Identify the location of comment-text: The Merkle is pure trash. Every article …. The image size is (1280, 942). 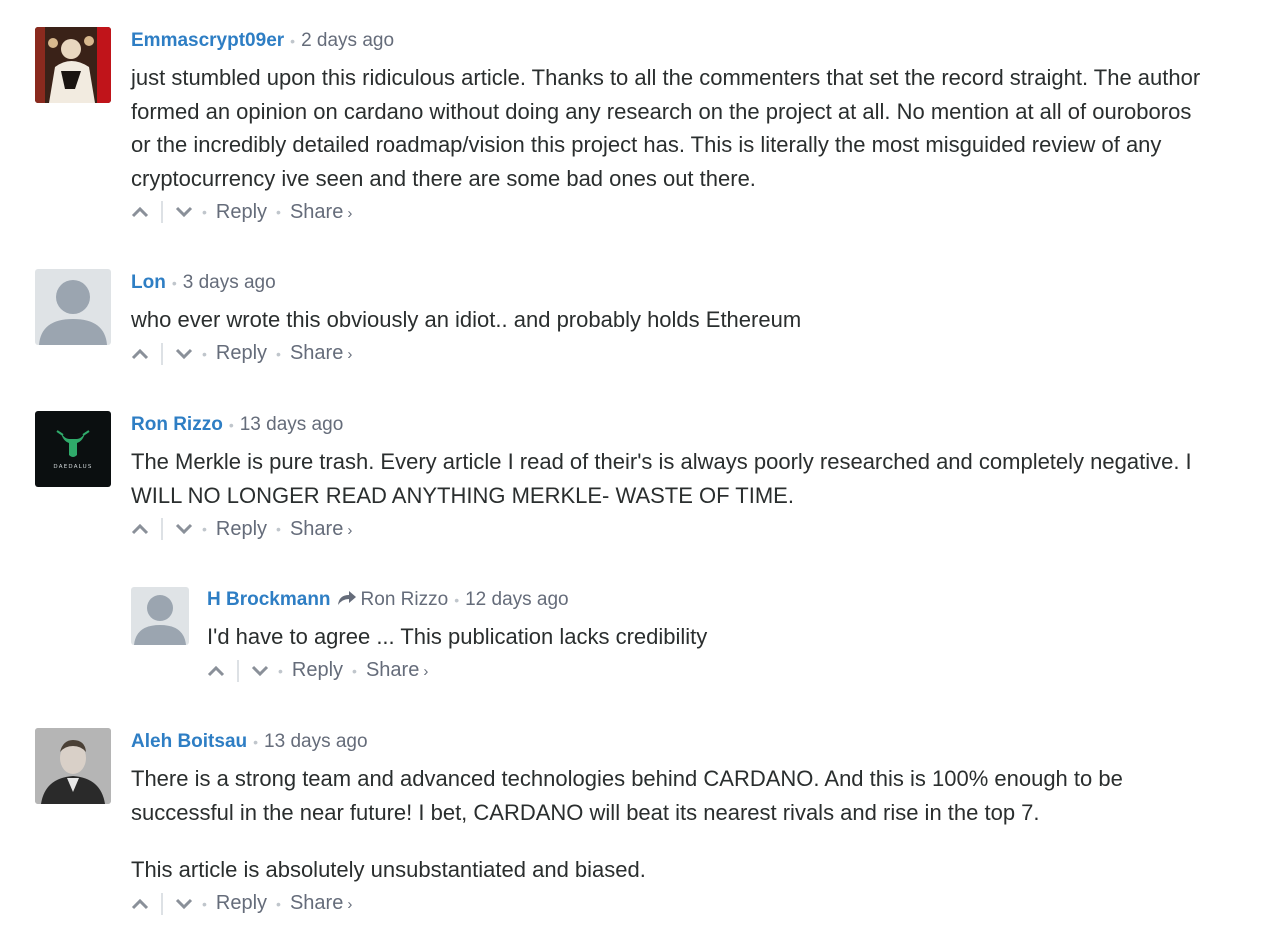
(671, 478).